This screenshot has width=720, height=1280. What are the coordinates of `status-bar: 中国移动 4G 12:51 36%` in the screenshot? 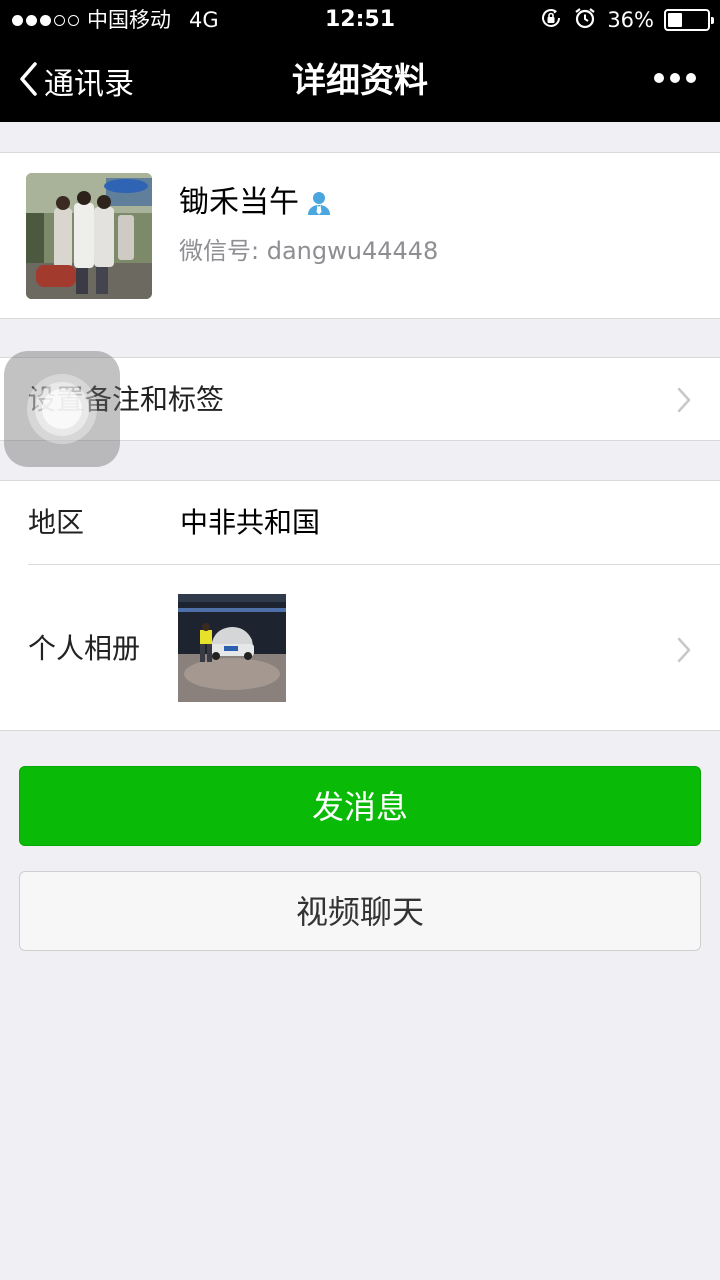 It's located at (360, 20).